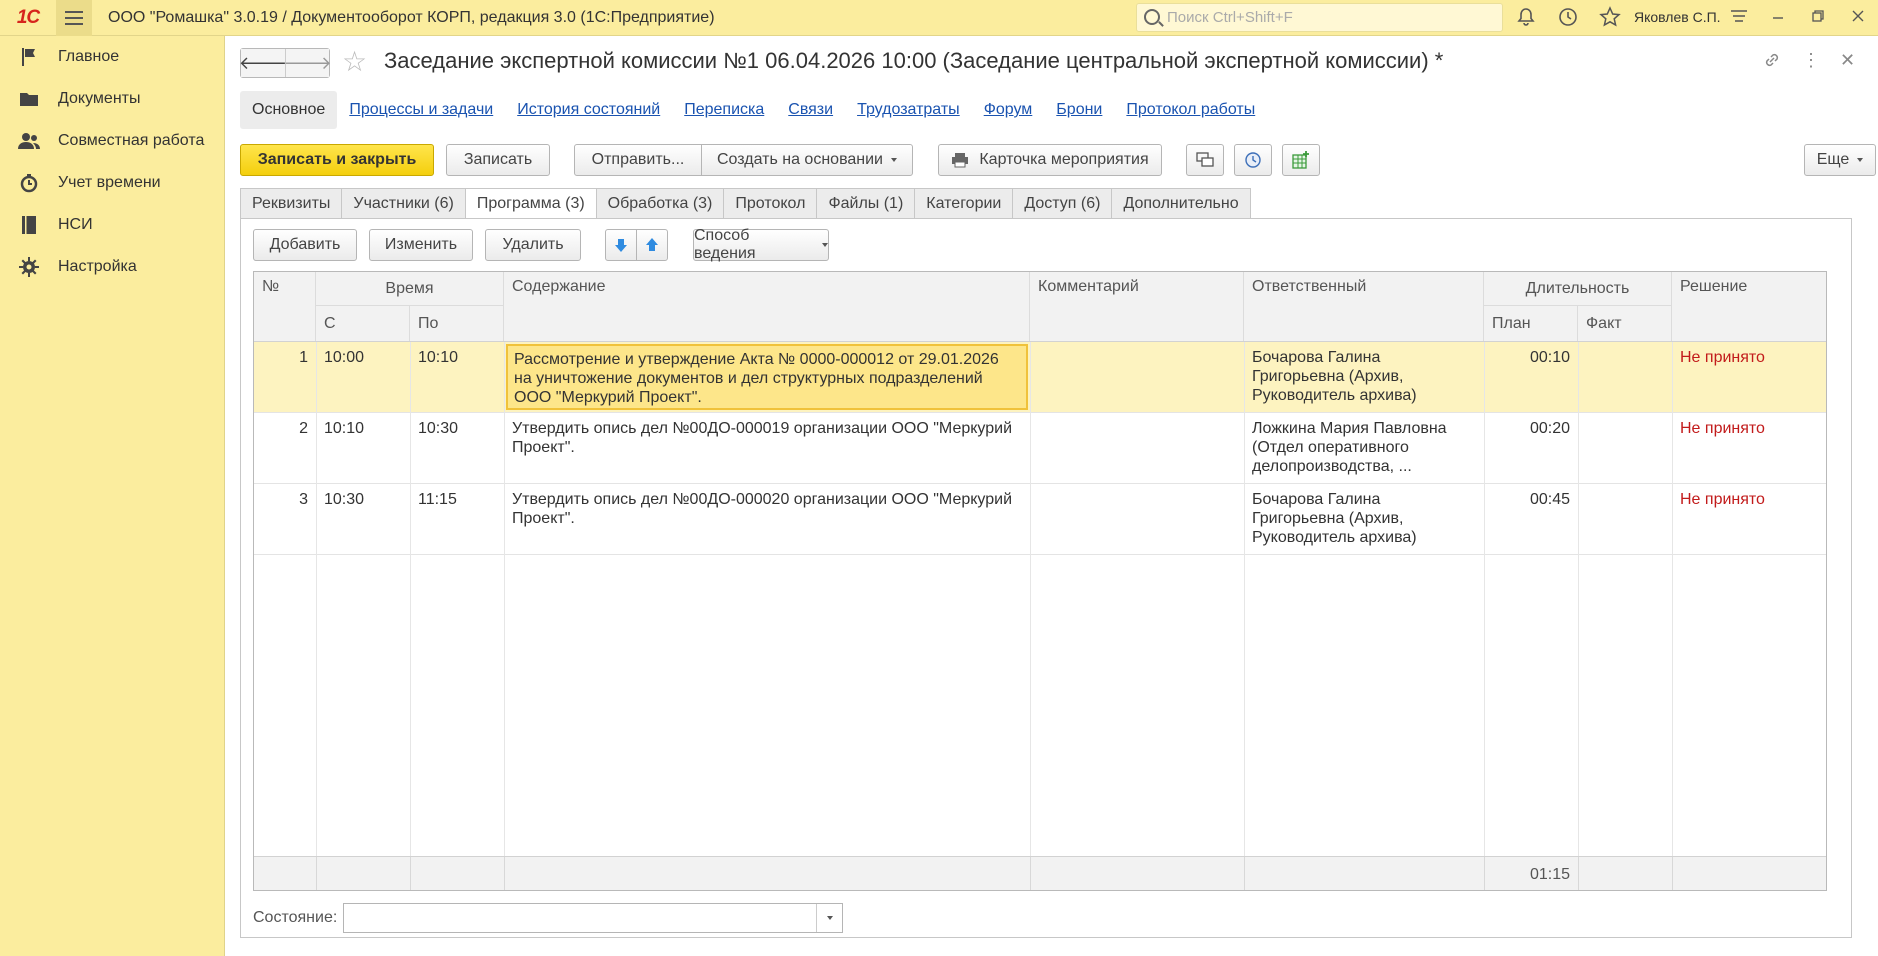  Describe the element at coordinates (1858, 18) in the screenshot. I see `close-window-icon` at that location.